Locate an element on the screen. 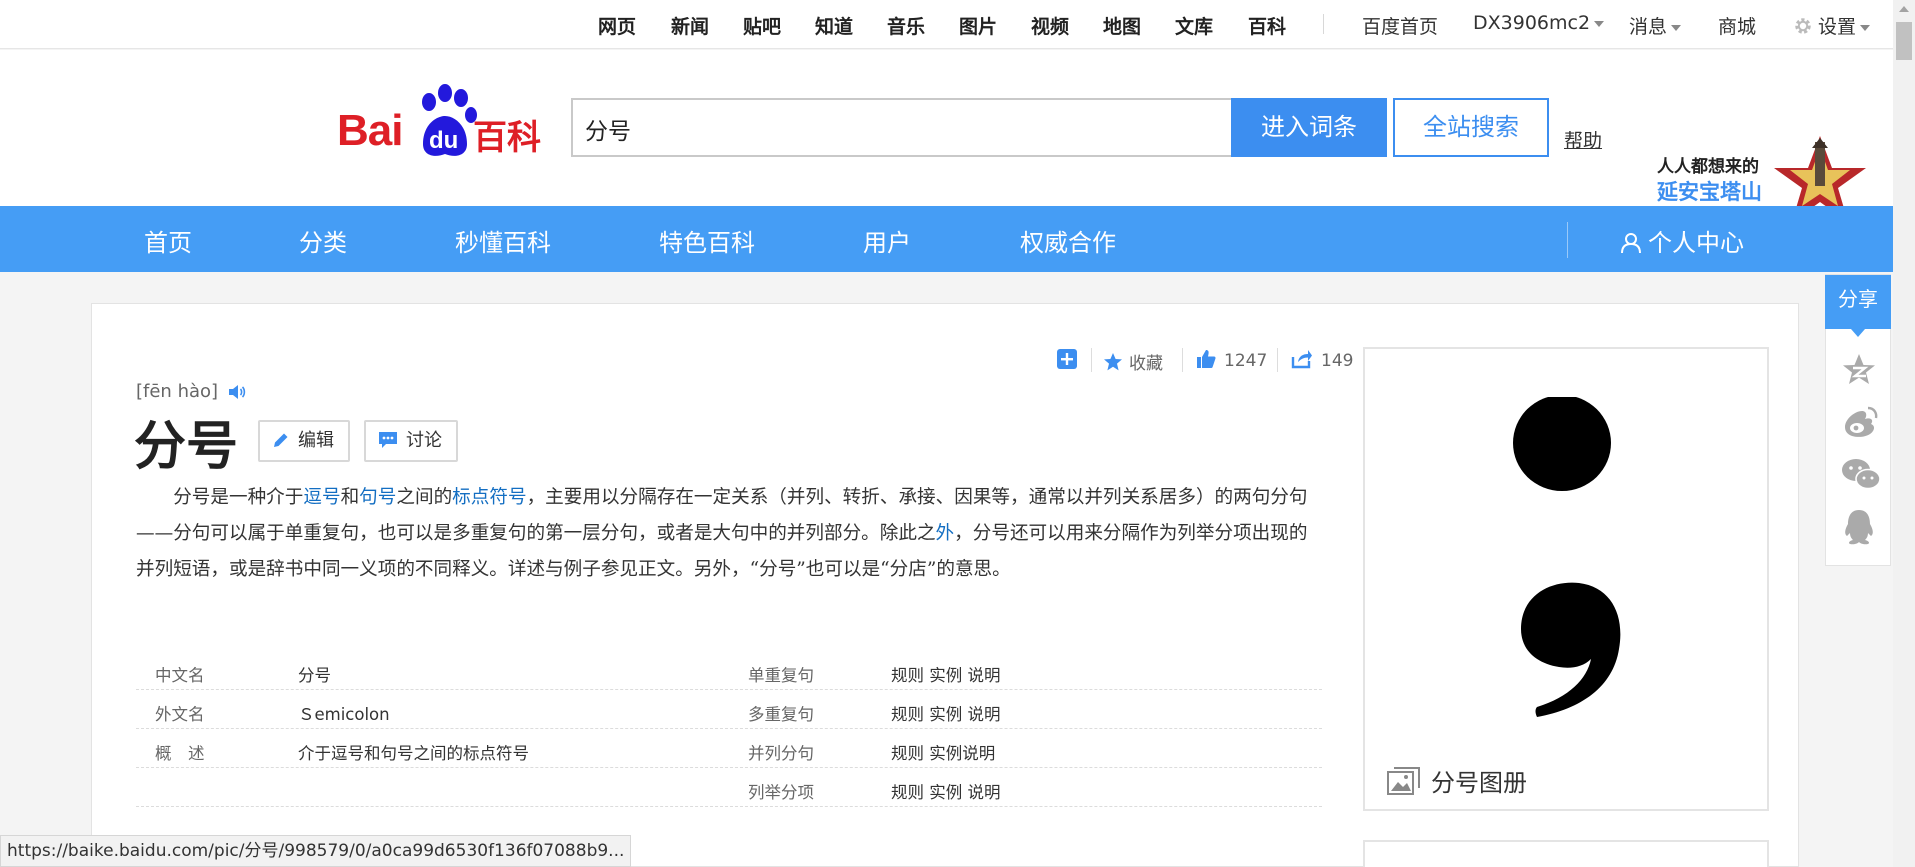  search-input: 分号 is located at coordinates (901, 127).